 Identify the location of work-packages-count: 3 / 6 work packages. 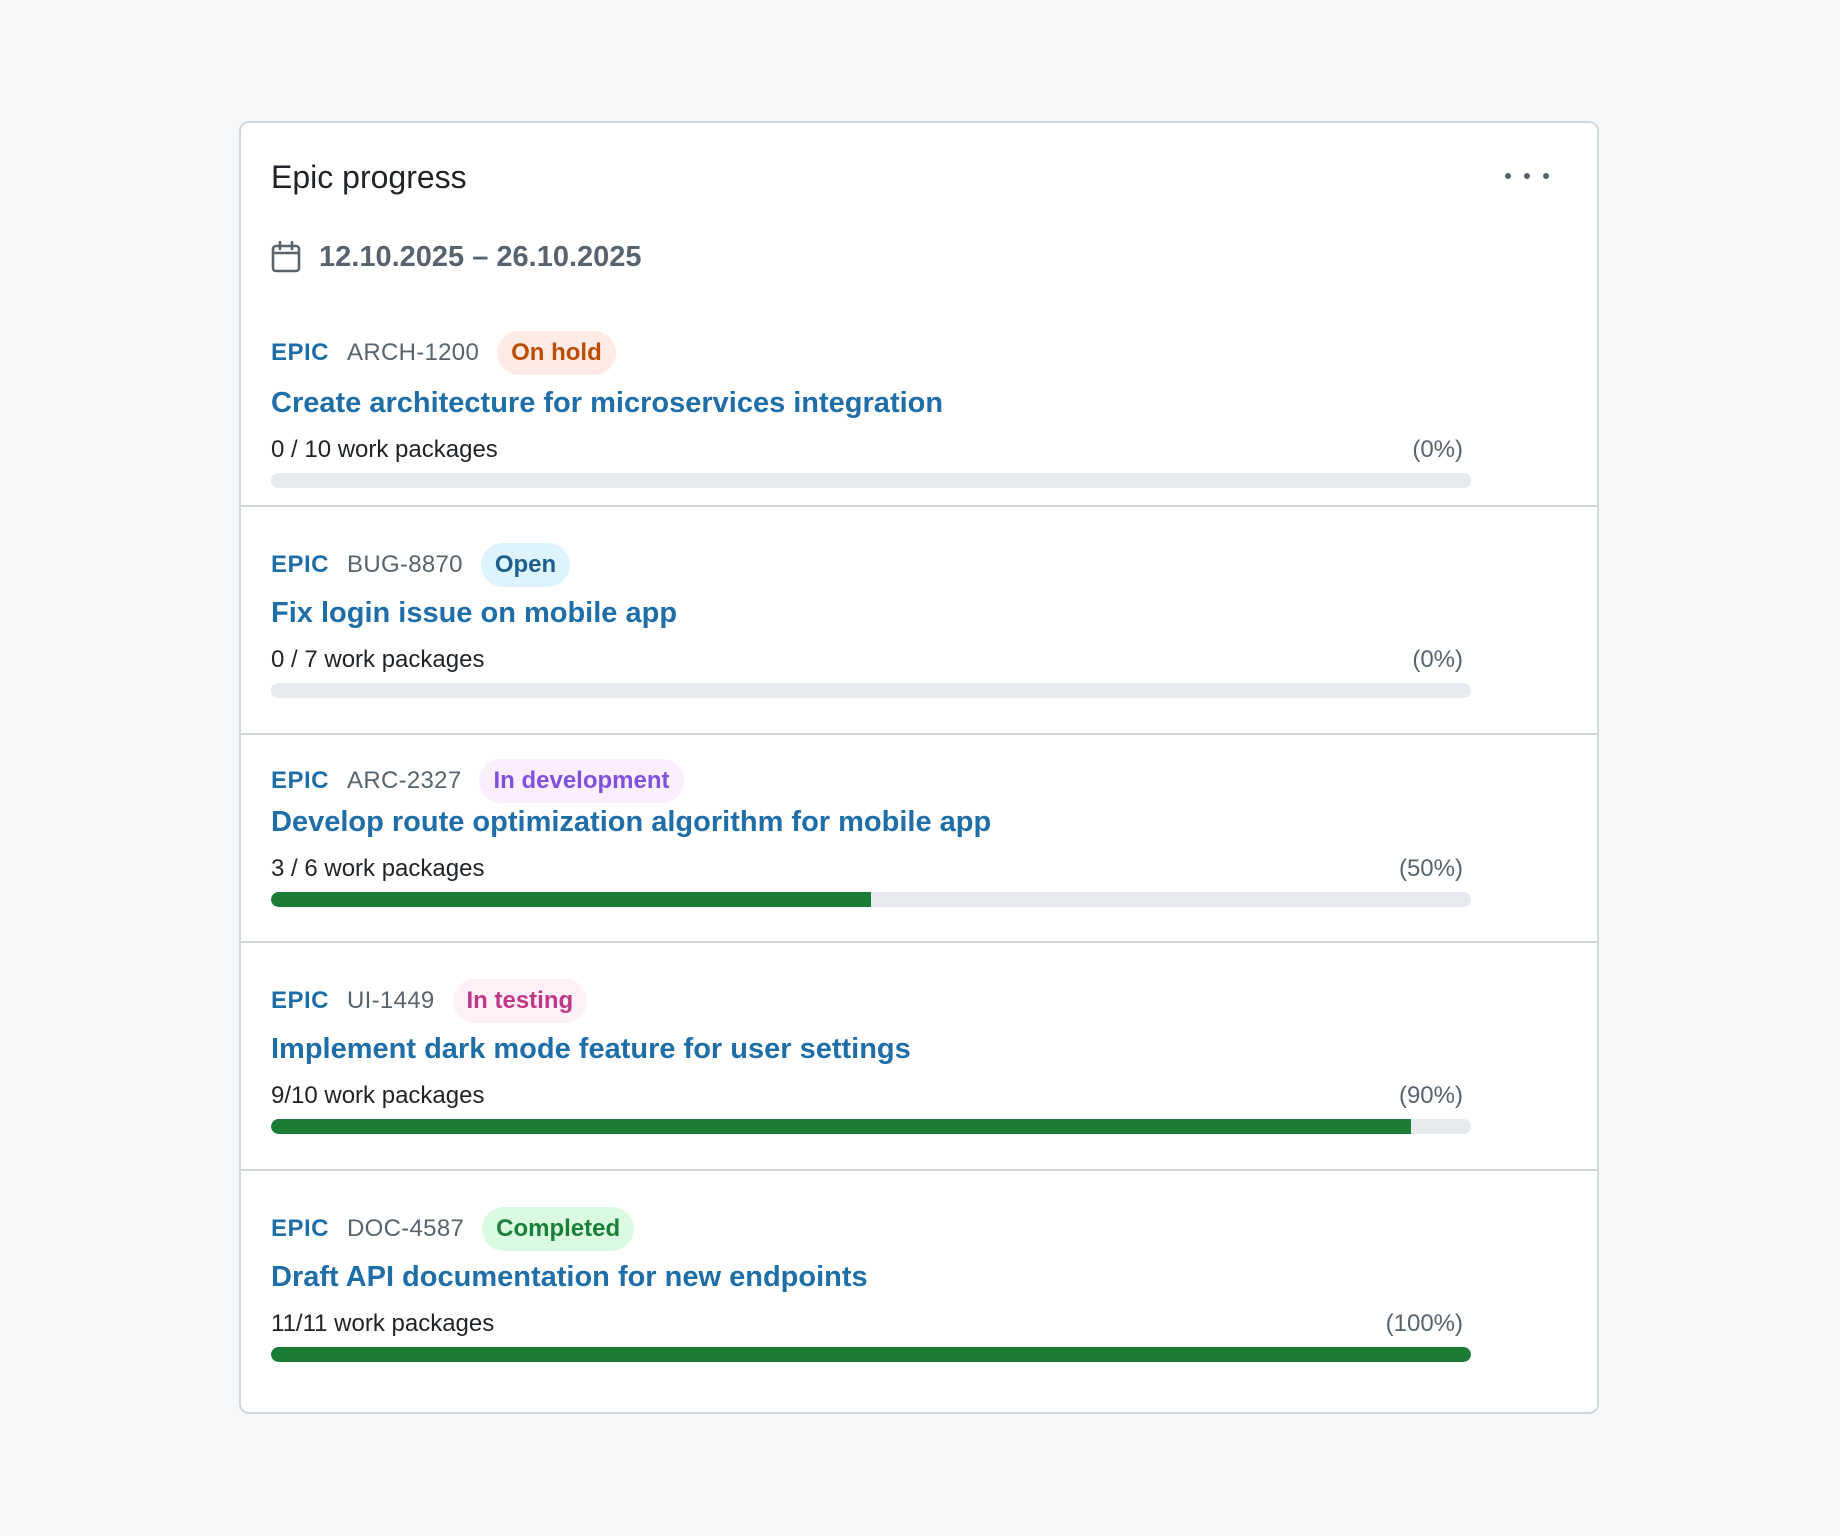
(378, 868).